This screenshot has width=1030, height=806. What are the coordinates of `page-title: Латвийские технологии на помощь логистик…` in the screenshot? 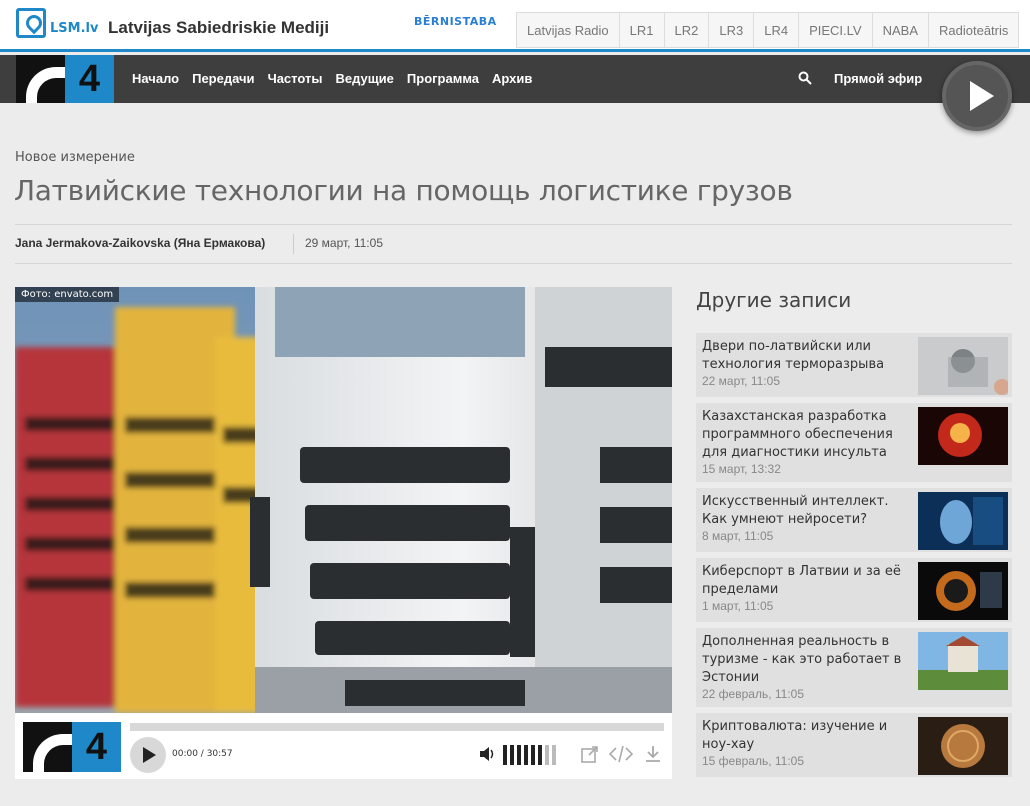 It's located at (403, 190).